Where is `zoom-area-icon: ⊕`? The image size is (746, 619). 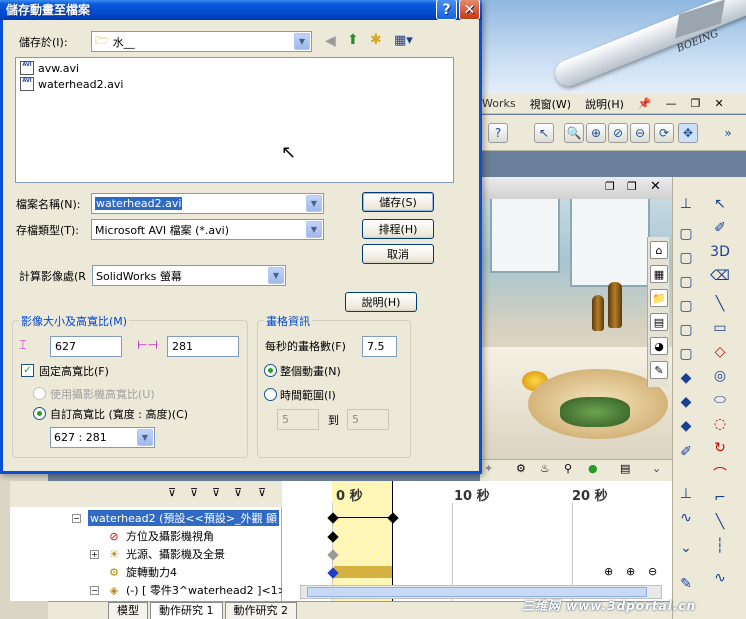 zoom-area-icon: ⊕ is located at coordinates (596, 133).